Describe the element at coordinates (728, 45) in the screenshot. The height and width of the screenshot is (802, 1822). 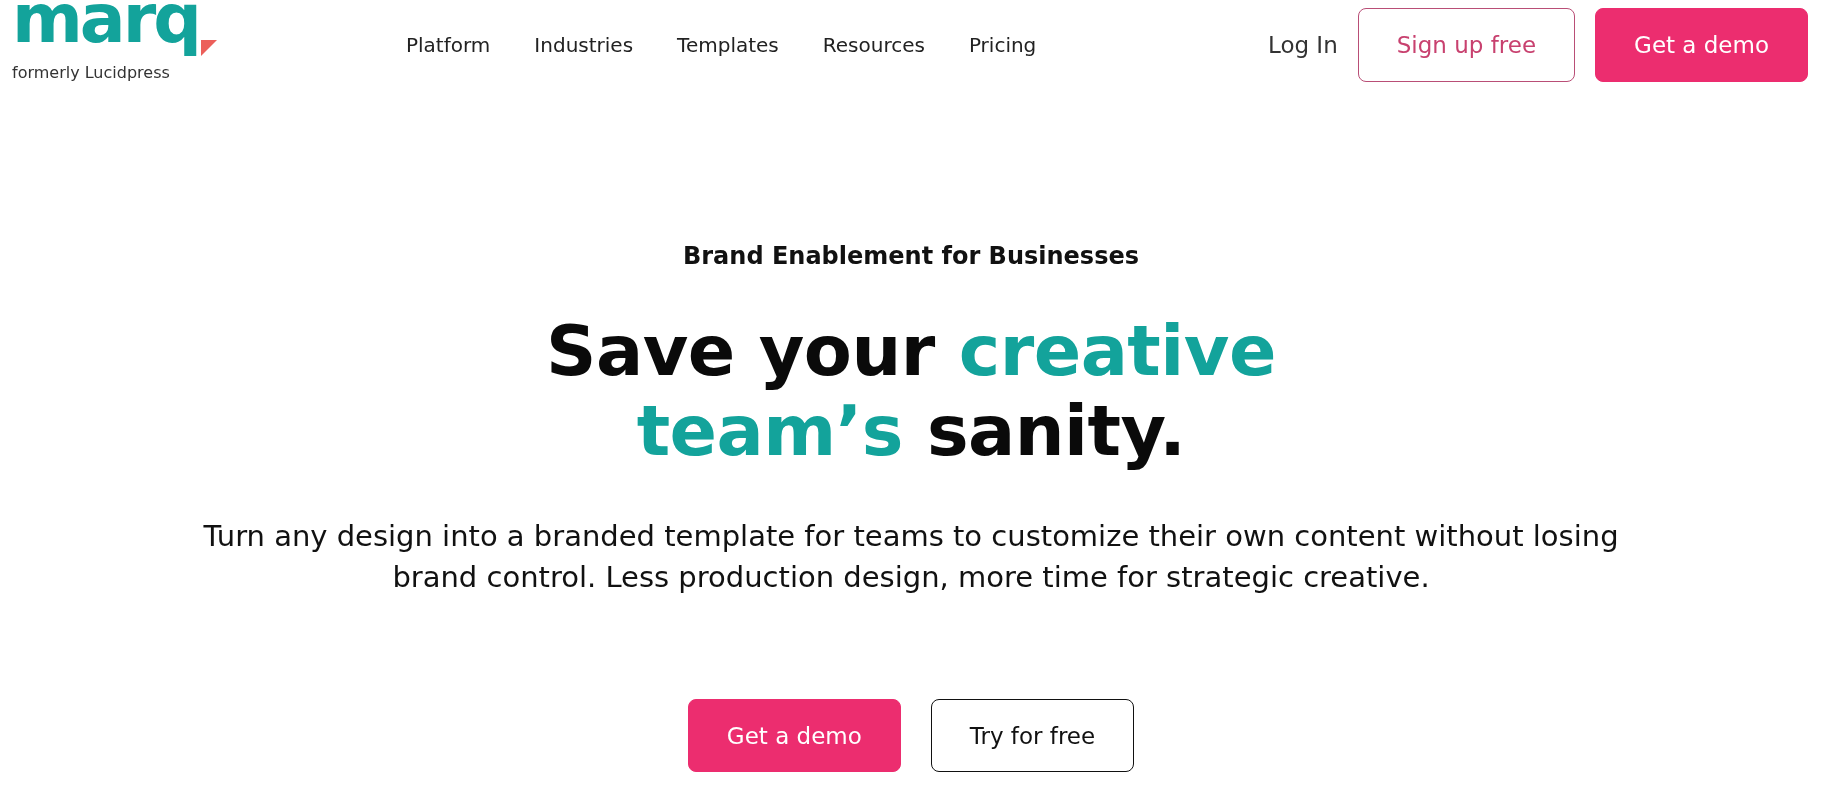
I see `nav-link: Templates` at that location.